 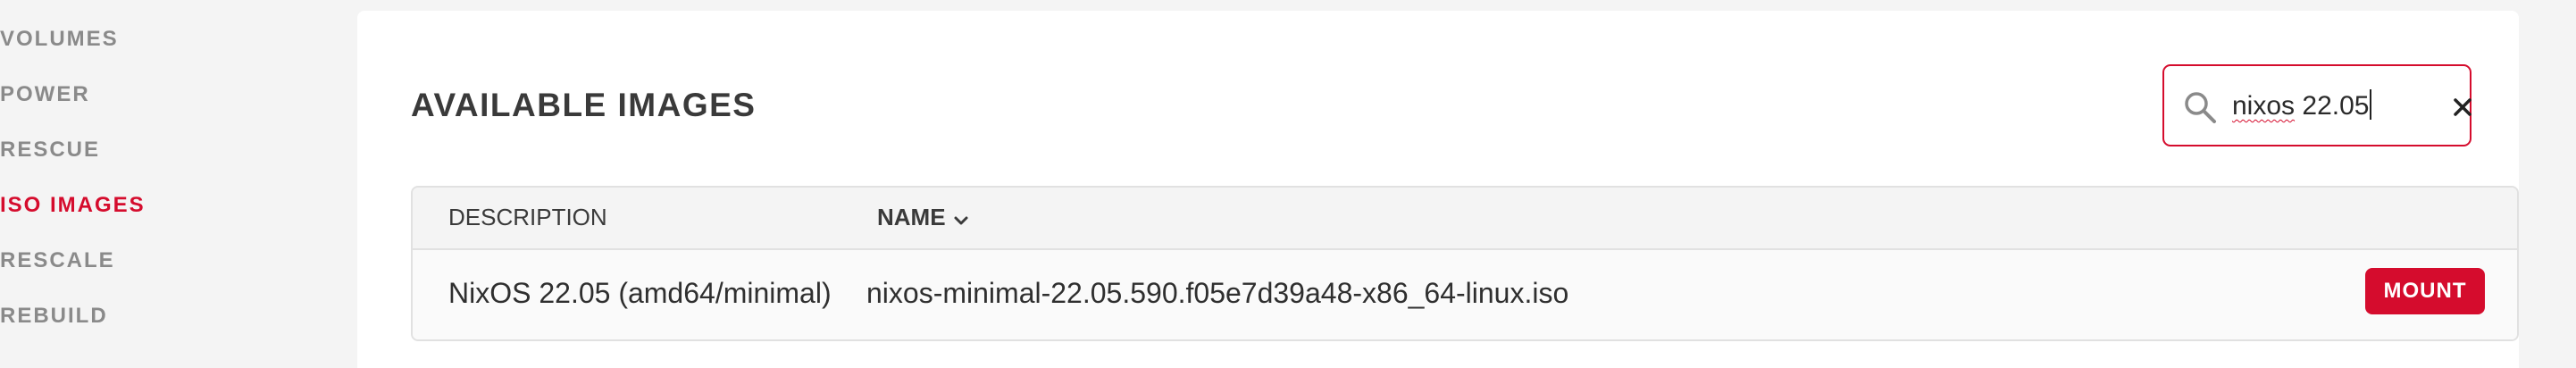 I want to click on search-value: nixos 22.05, so click(x=2302, y=105).